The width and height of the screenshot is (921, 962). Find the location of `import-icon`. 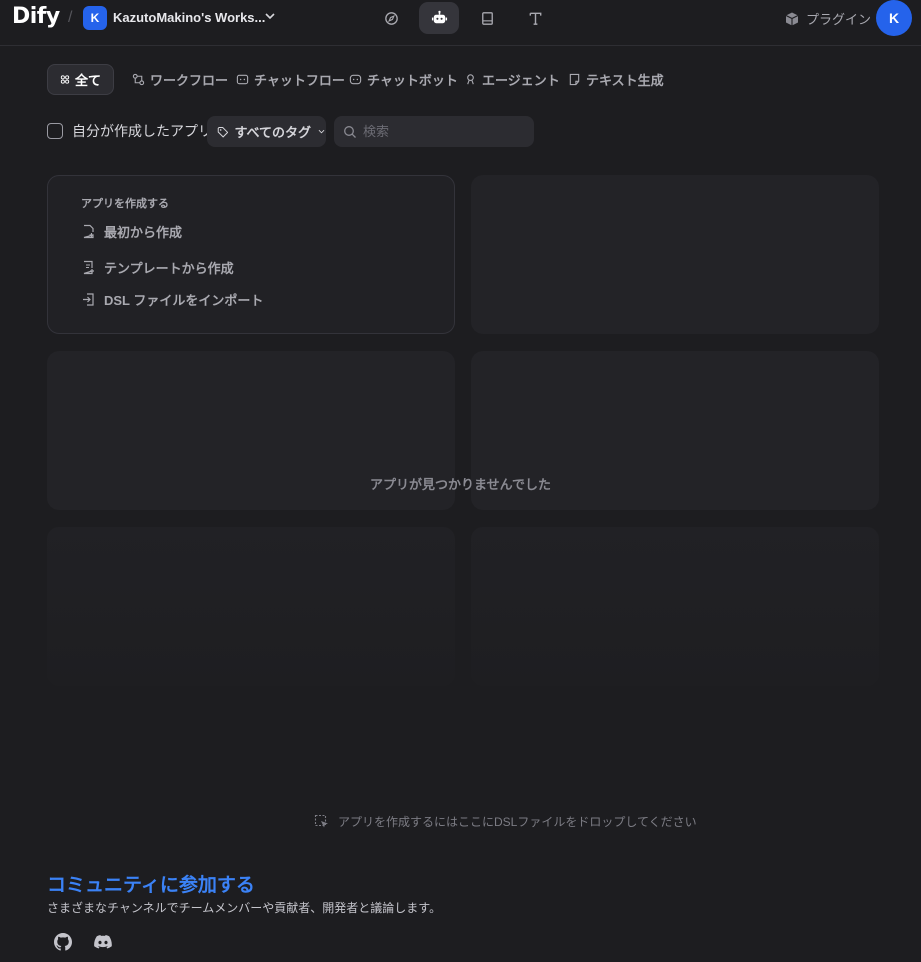

import-icon is located at coordinates (88, 299).